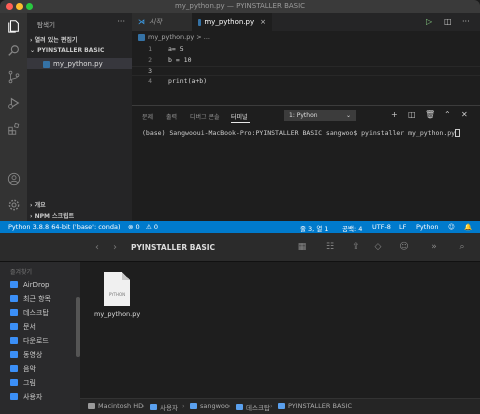 The width and height of the screenshot is (480, 414). Describe the element at coordinates (394, 114) in the screenshot. I see `add-terminal-icon: +` at that location.